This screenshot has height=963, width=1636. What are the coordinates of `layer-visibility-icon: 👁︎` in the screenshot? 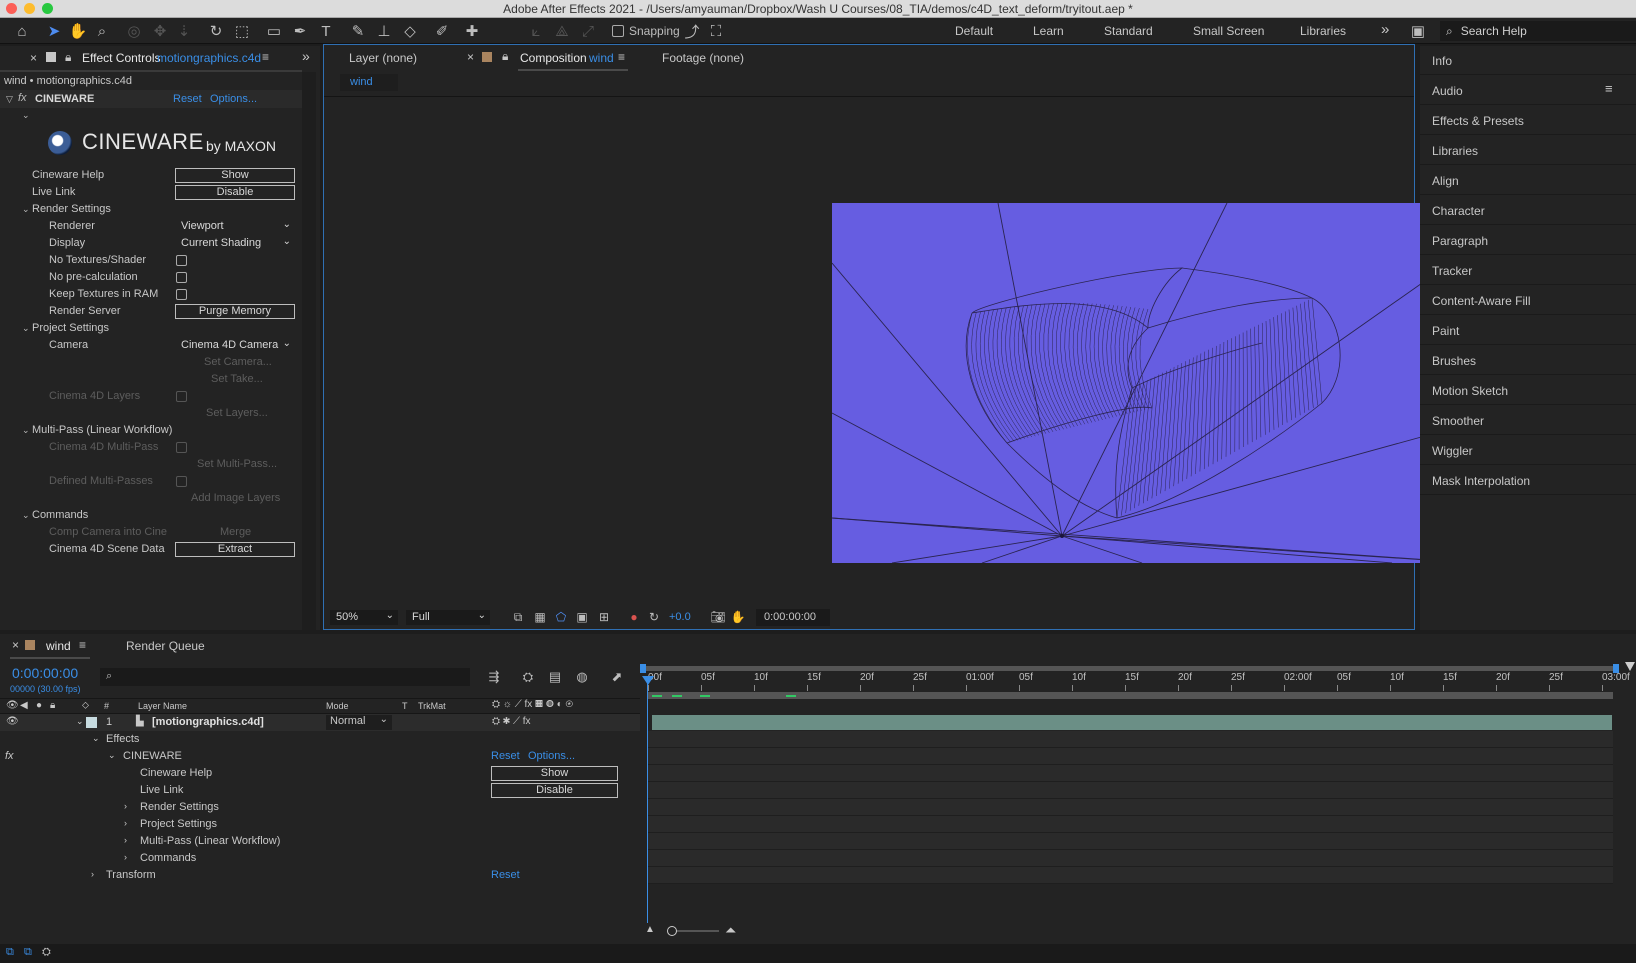 It's located at (12, 721).